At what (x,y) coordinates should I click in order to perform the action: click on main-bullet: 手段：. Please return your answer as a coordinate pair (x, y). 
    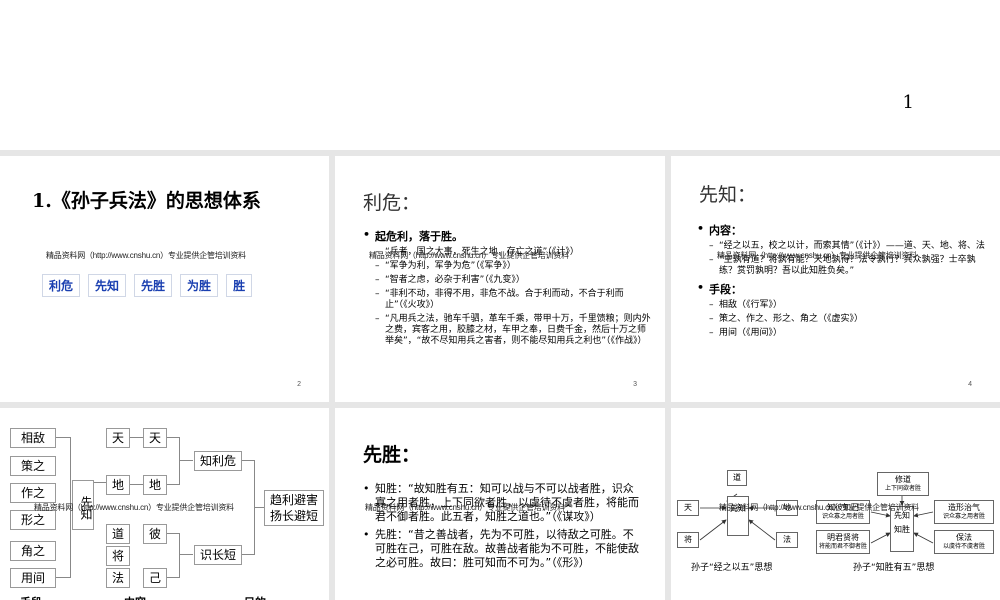
    Looking at the image, I should click on (842, 289).